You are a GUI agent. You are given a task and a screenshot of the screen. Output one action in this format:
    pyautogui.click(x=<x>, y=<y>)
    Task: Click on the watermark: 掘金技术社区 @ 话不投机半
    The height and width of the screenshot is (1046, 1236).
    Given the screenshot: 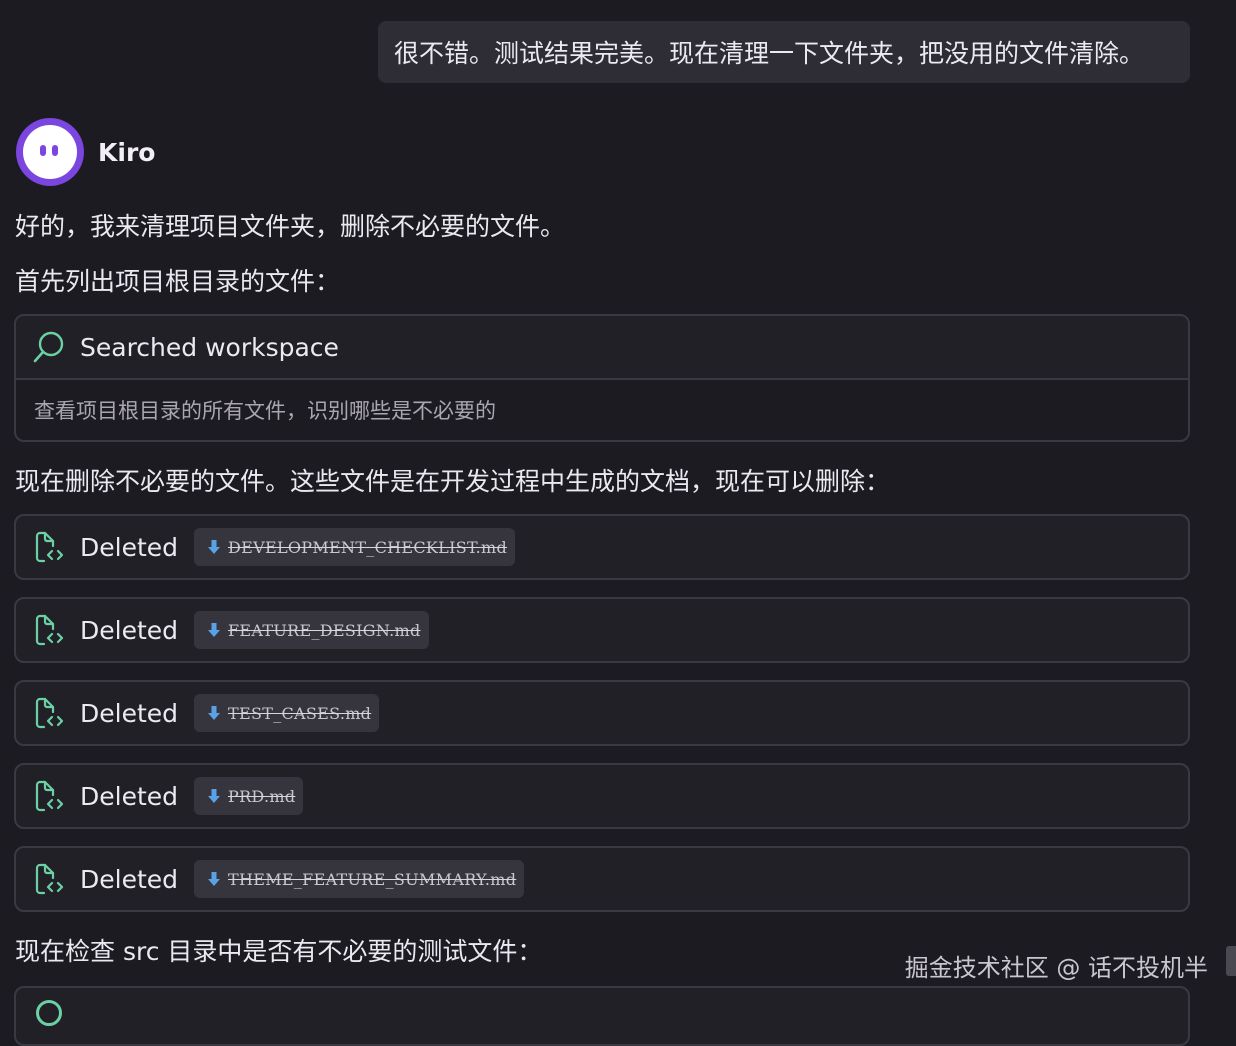 What is the action you would take?
    pyautogui.click(x=1056, y=968)
    